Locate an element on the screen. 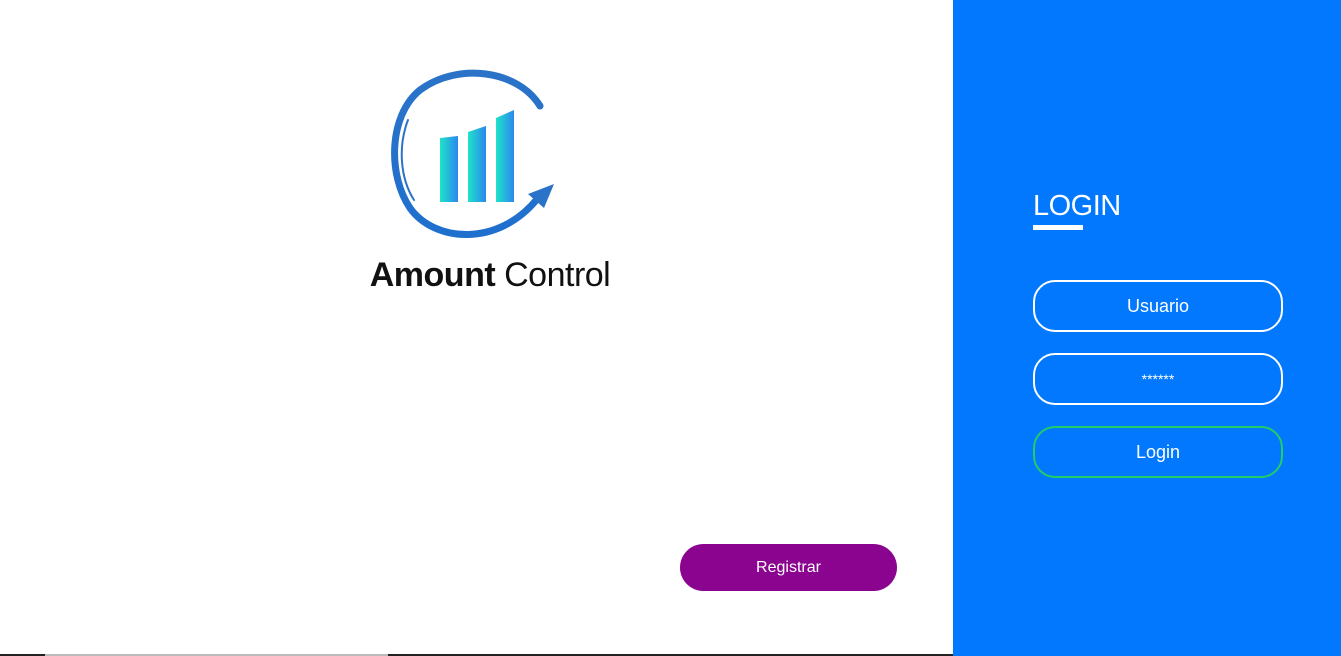 The image size is (1341, 656). brand-name-light: Control is located at coordinates (557, 275).